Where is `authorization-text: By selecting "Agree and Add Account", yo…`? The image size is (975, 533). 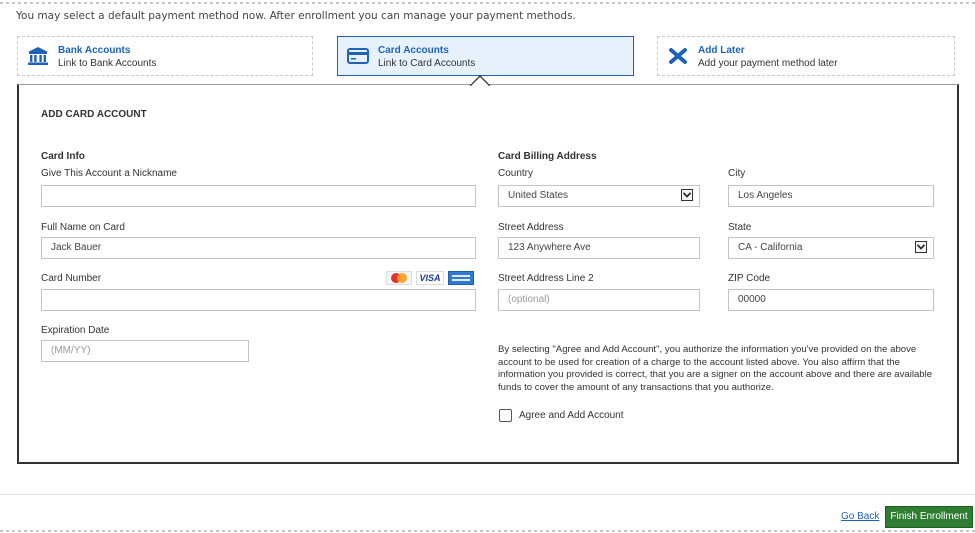 authorization-text: By selecting "Agree and Add Account", yo… is located at coordinates (715, 368).